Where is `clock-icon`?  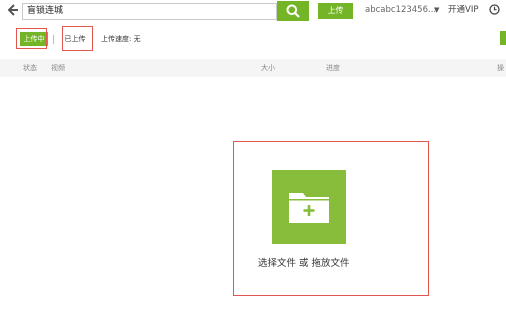 clock-icon is located at coordinates (494, 9).